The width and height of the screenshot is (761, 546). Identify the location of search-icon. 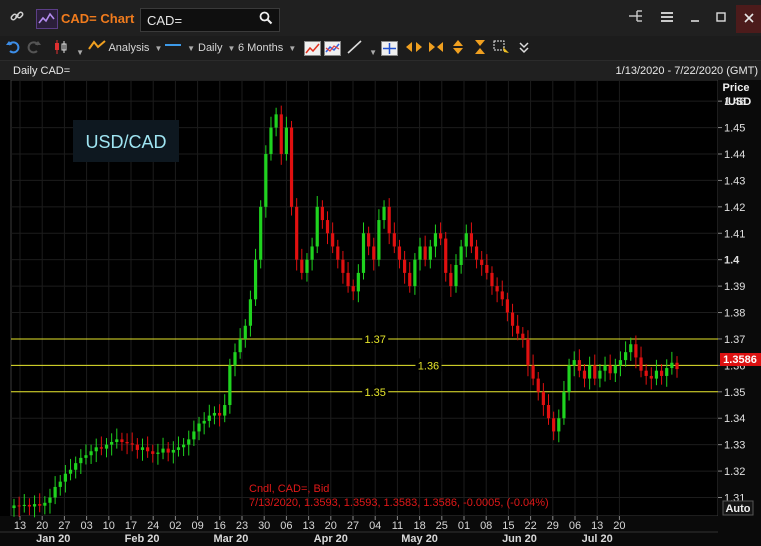
(266, 19).